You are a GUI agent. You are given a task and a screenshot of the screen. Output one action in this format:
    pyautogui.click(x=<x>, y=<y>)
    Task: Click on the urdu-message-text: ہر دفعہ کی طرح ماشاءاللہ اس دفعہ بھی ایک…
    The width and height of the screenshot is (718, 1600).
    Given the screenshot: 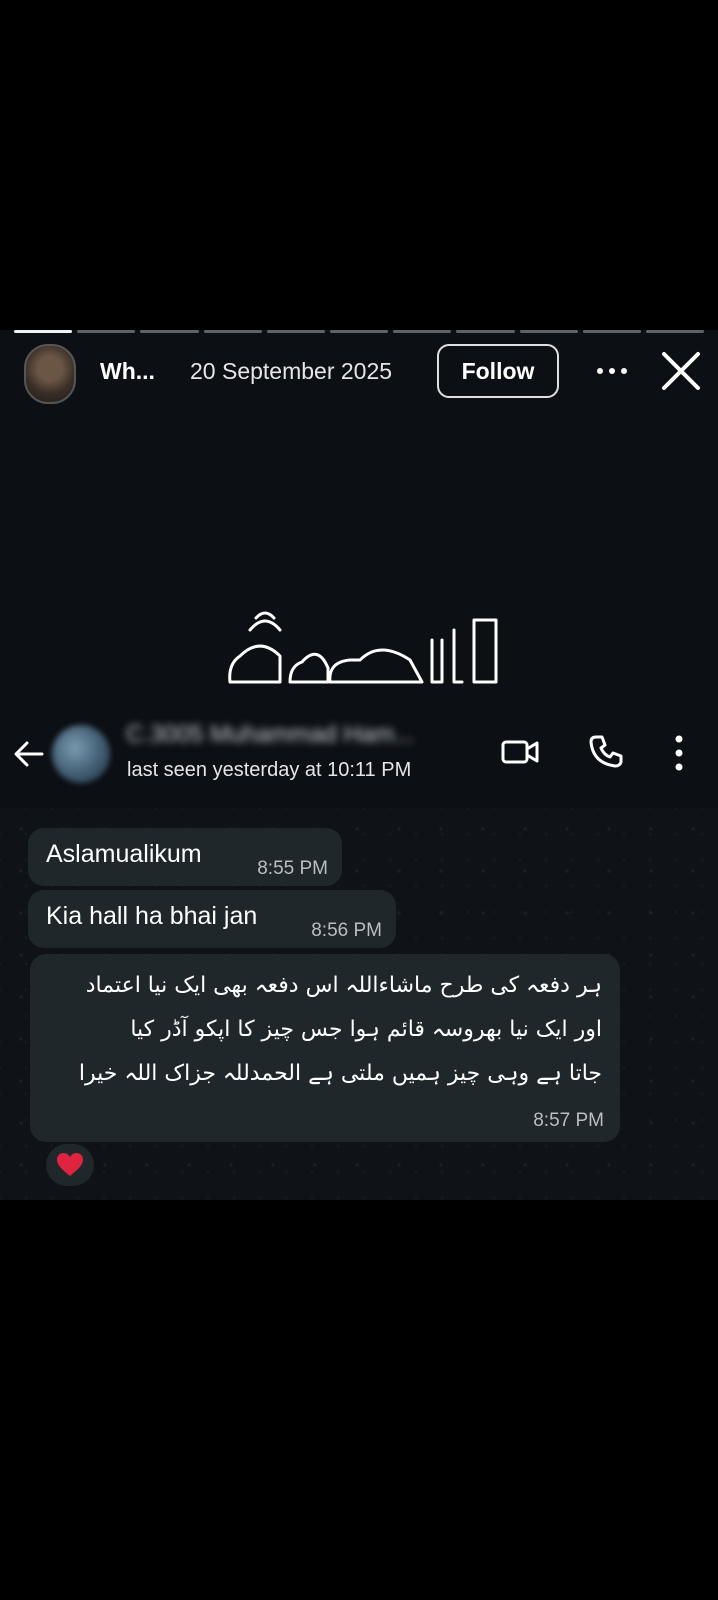 What is the action you would take?
    pyautogui.click(x=322, y=1030)
    